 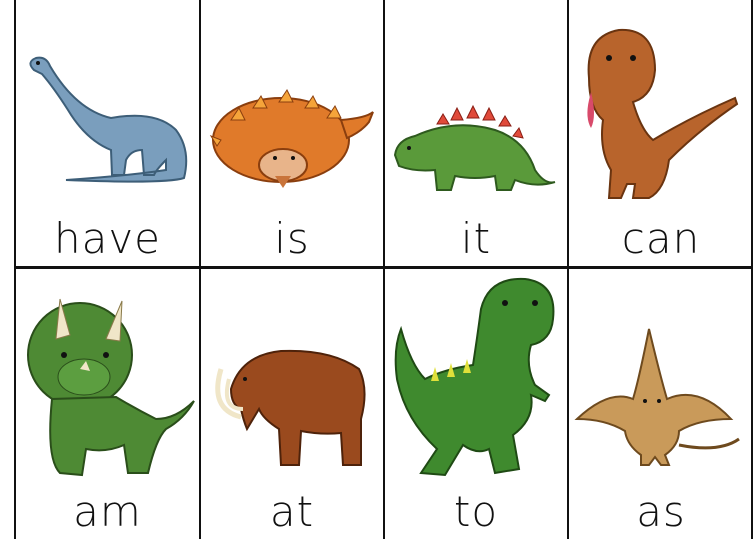 What do you see at coordinates (661, 511) in the screenshot?
I see `sight-word: as` at bounding box center [661, 511].